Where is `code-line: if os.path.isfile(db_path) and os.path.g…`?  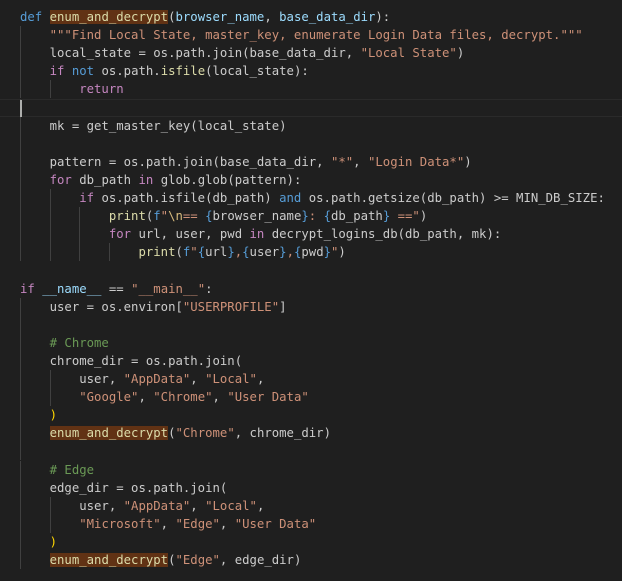 code-line: if os.path.isfile(db_path) and os.path.g… is located at coordinates (311, 198).